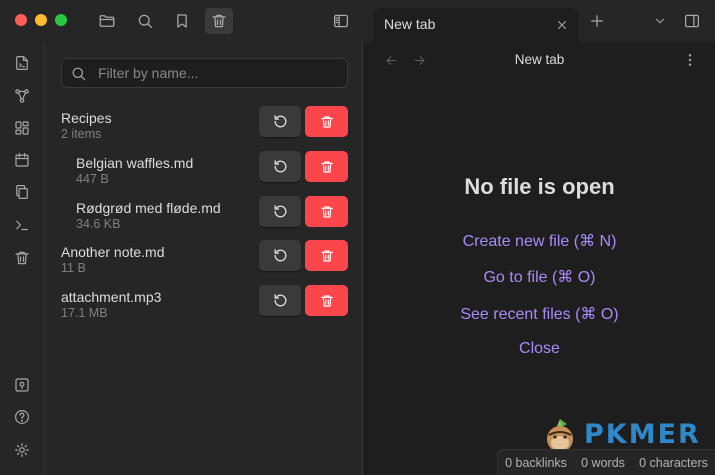 Image resolution: width=715 pixels, height=475 pixels. I want to click on trash-view-button, so click(219, 21).